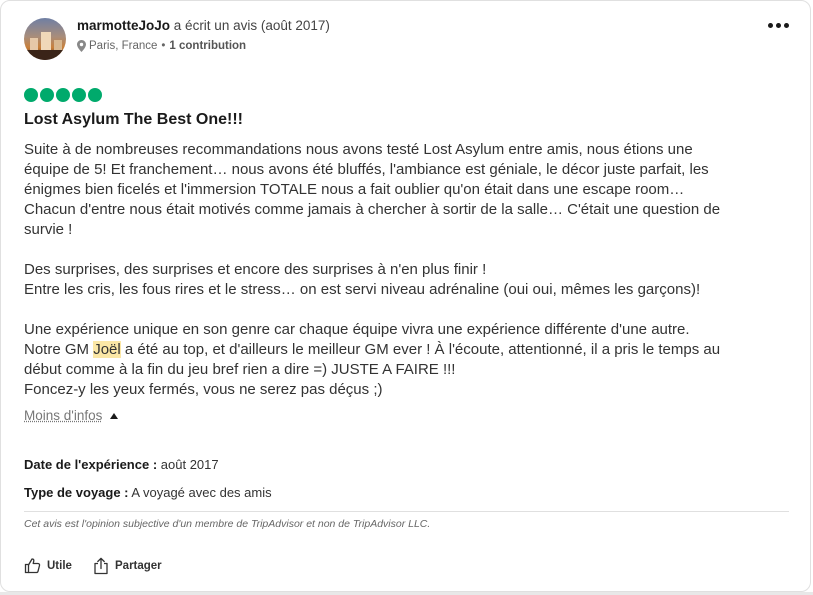 Image resolution: width=813 pixels, height=595 pixels. What do you see at coordinates (59, 565) in the screenshot?
I see `helpful-label: Utile` at bounding box center [59, 565].